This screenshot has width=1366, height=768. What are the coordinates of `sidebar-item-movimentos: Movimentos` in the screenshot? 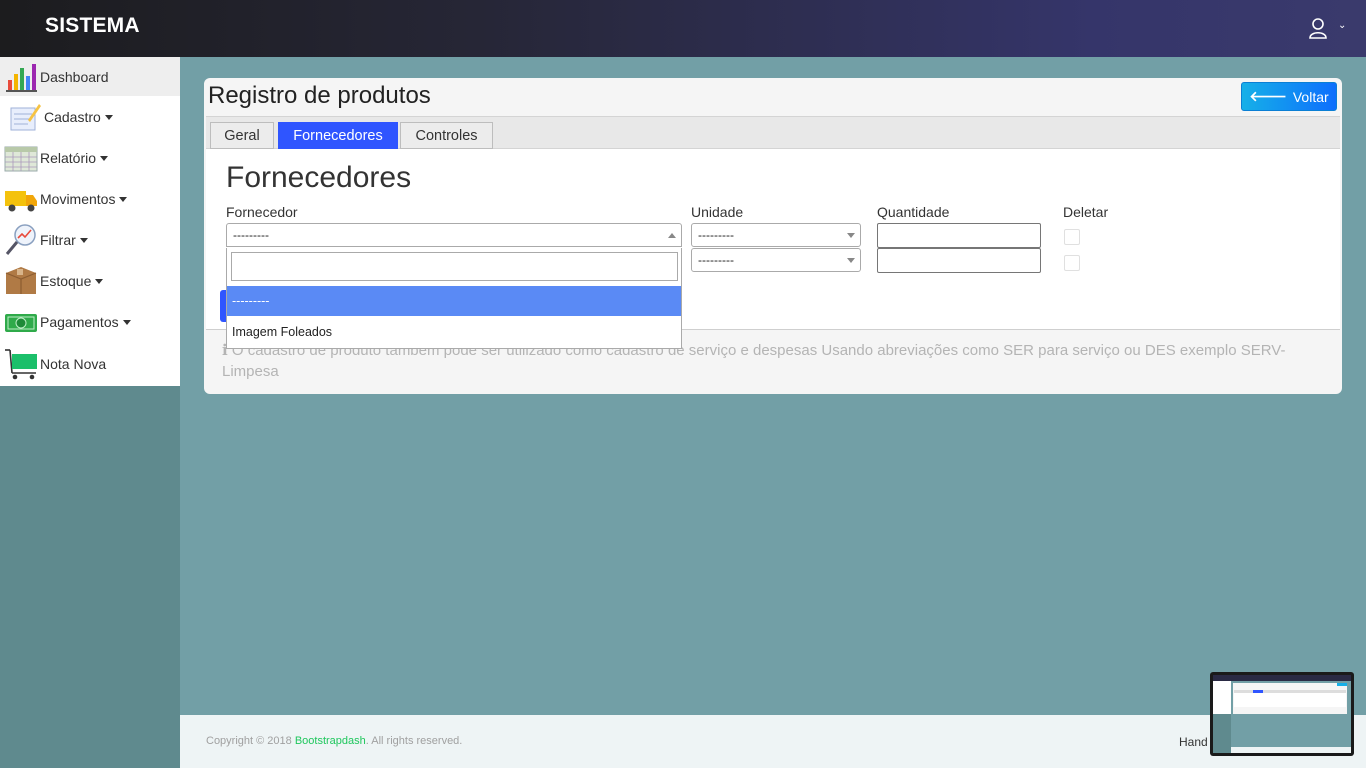 It's located at (90, 198).